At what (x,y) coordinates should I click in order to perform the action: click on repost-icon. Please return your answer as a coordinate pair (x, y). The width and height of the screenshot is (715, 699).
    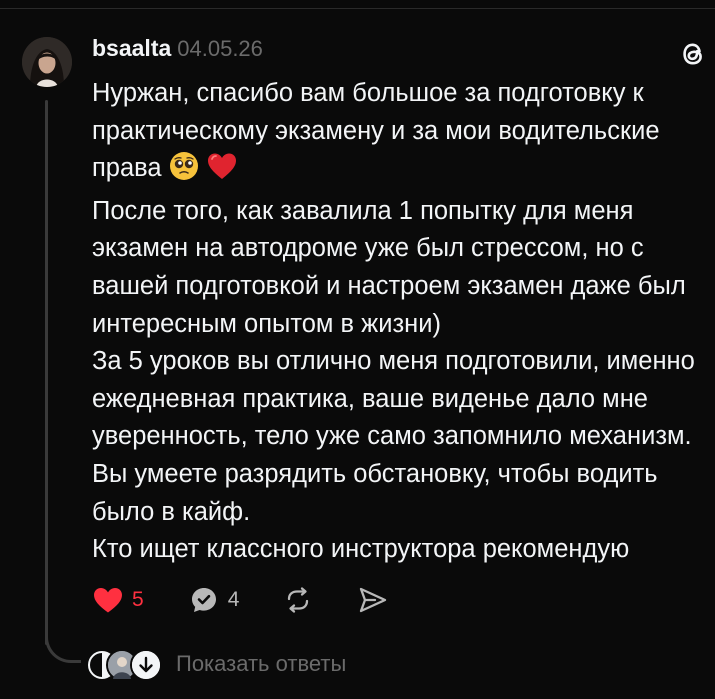
    Looking at the image, I should click on (298, 600).